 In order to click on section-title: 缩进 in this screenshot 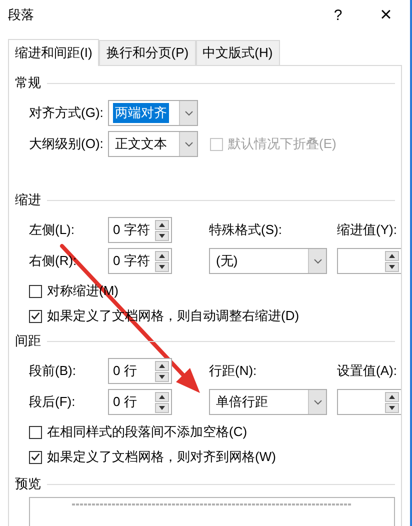, I will do `click(28, 200)`.